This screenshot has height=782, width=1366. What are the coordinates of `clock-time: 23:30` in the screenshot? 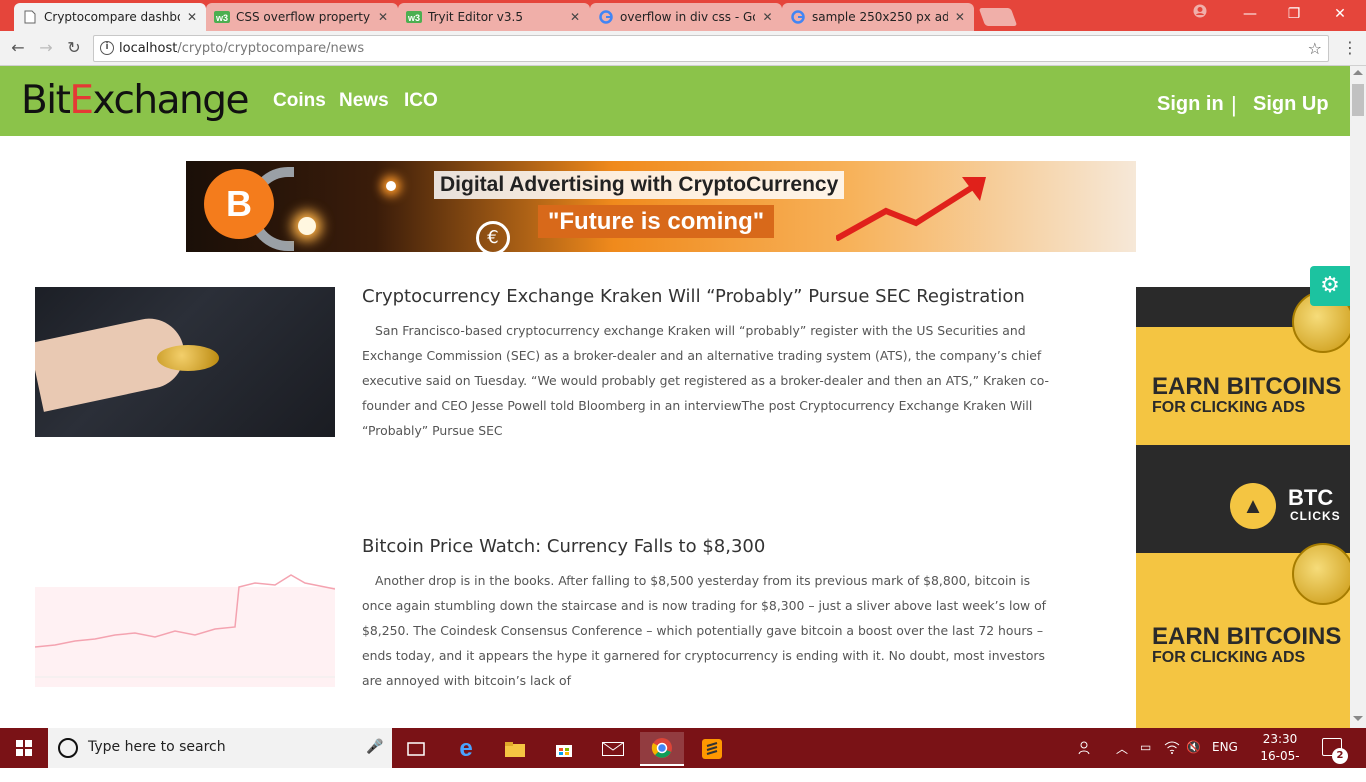 It's located at (1280, 739).